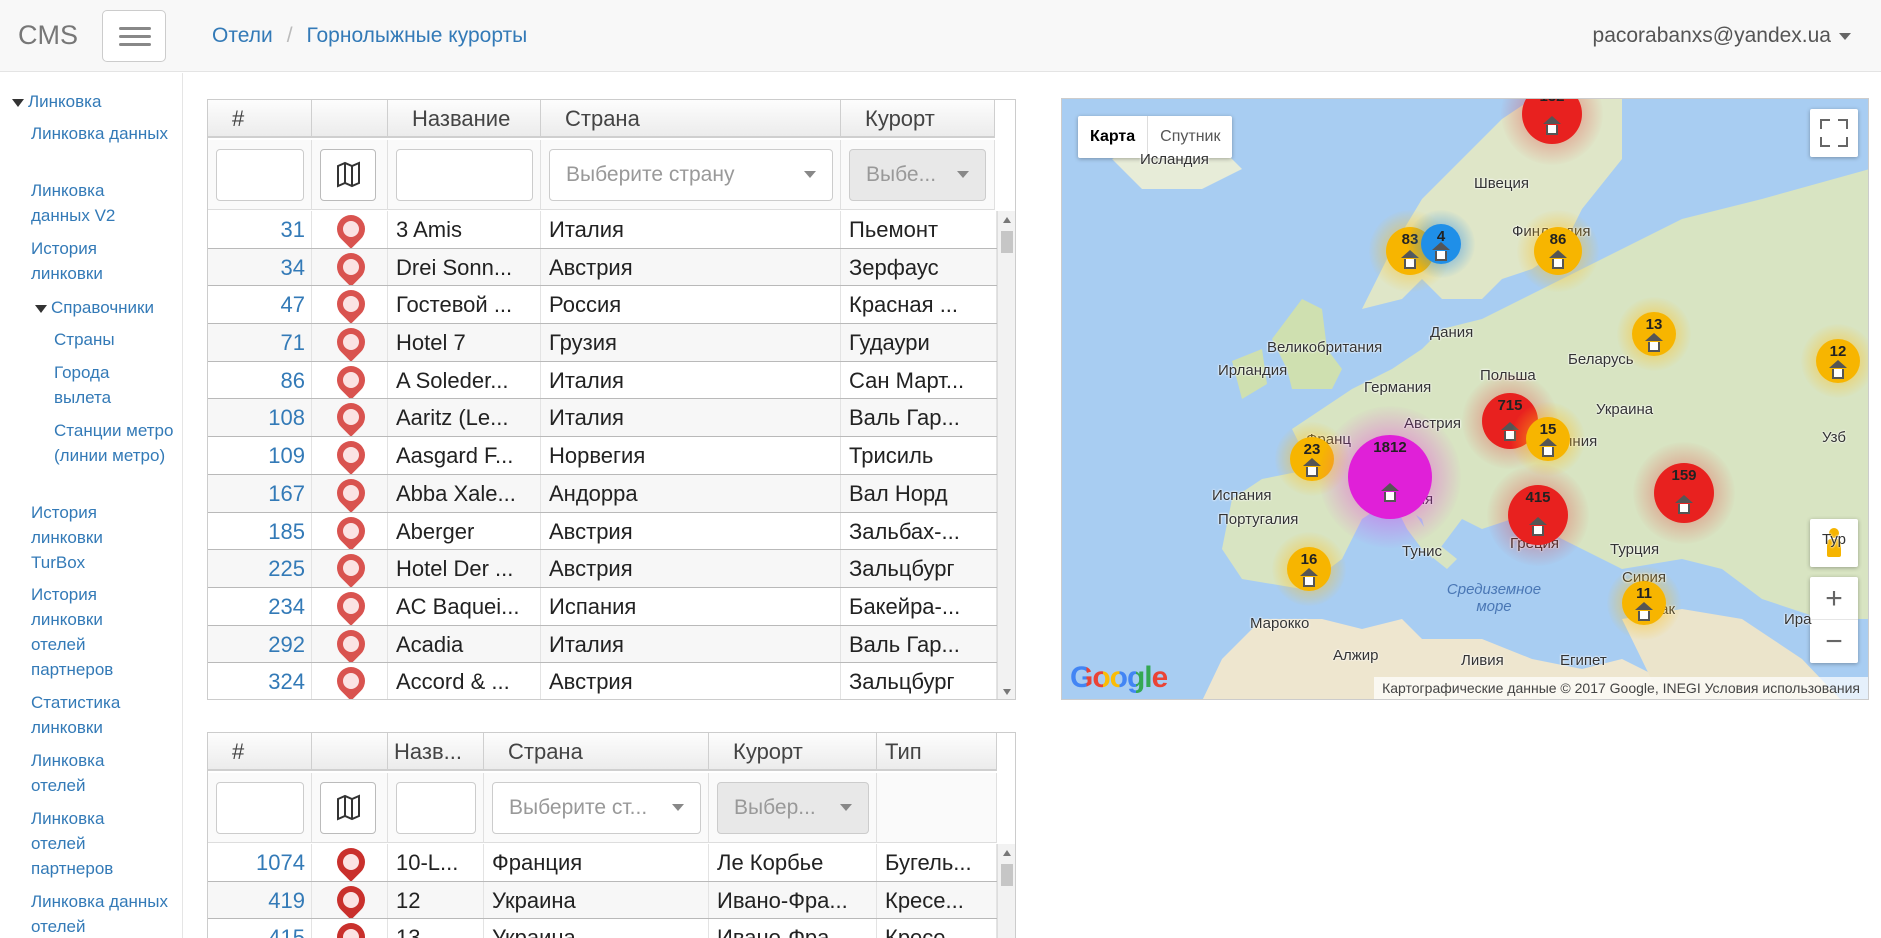 This screenshot has height=938, width=1881. I want to click on sidebar-item-directories: Справочники, so click(94, 307).